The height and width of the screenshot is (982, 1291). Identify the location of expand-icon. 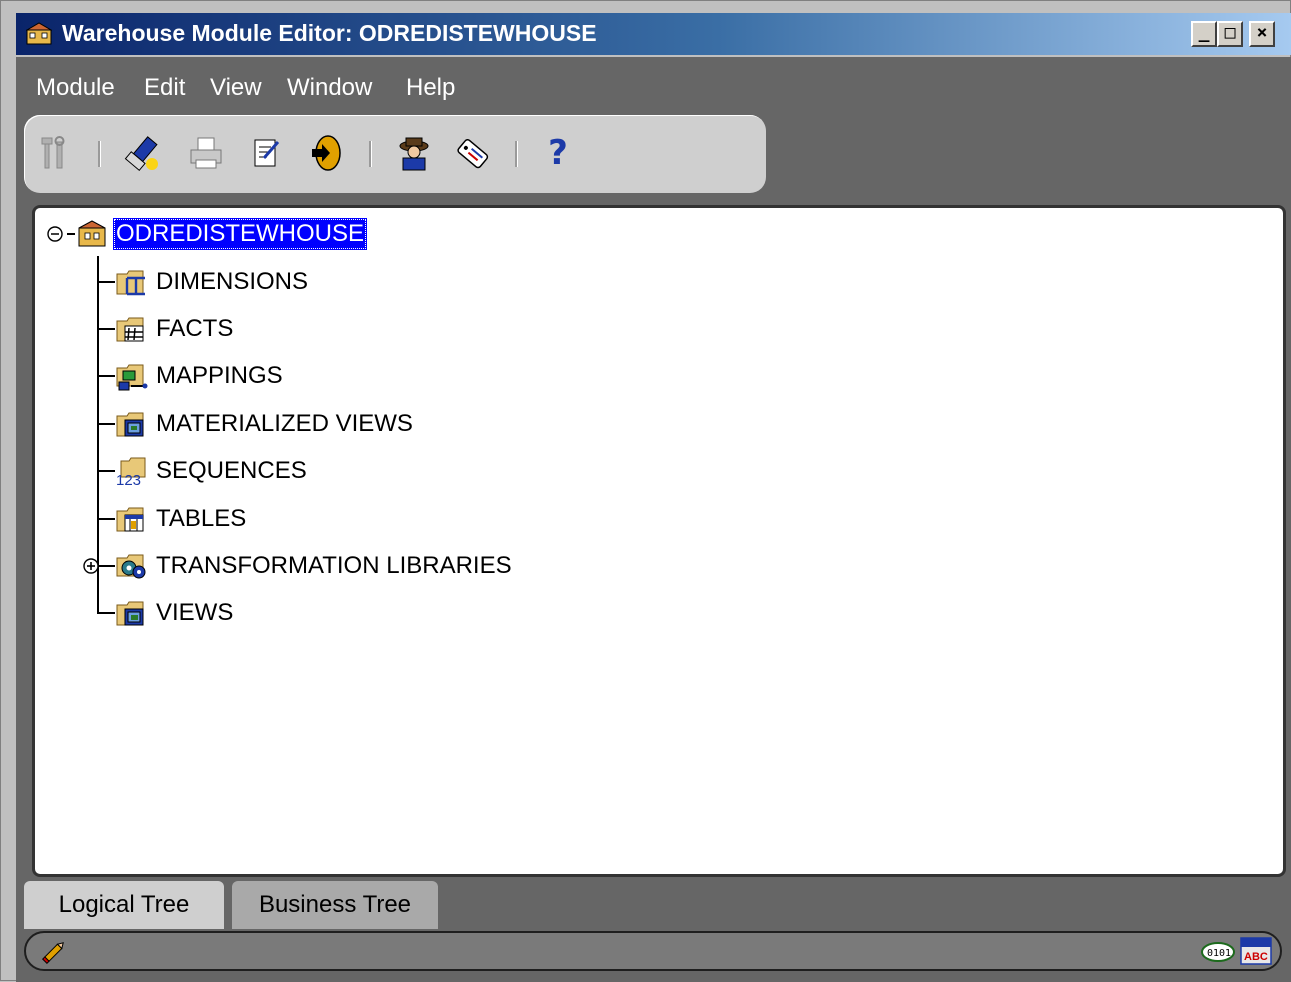
(91, 566).